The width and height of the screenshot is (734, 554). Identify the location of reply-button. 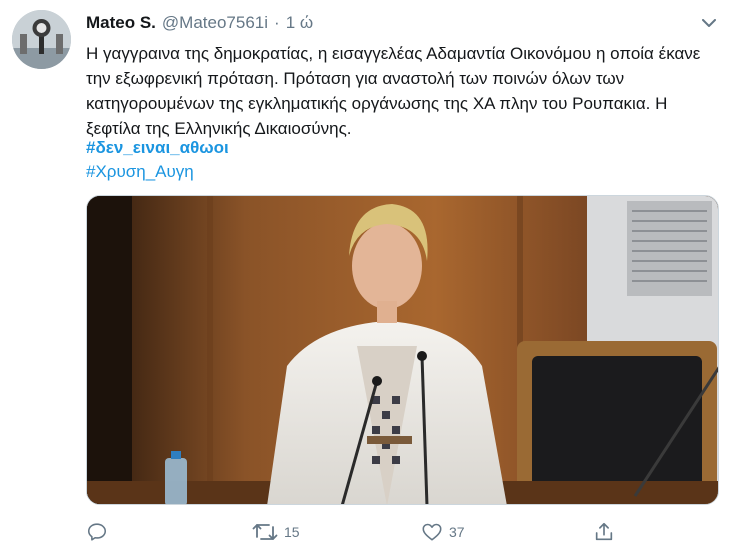
(97, 532).